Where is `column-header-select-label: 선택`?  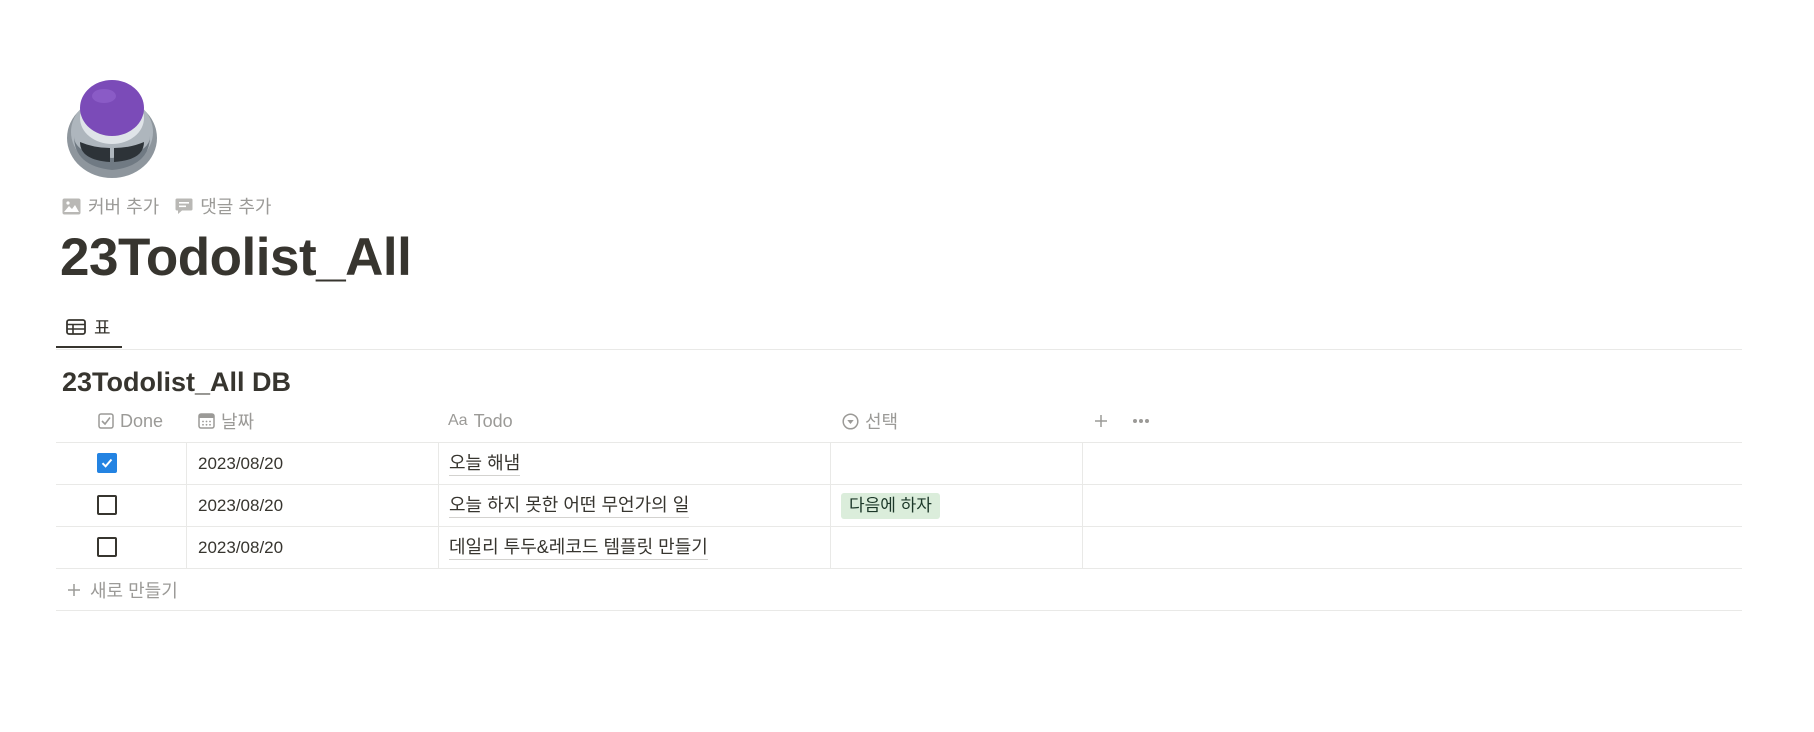 column-header-select-label: 선택 is located at coordinates (882, 422).